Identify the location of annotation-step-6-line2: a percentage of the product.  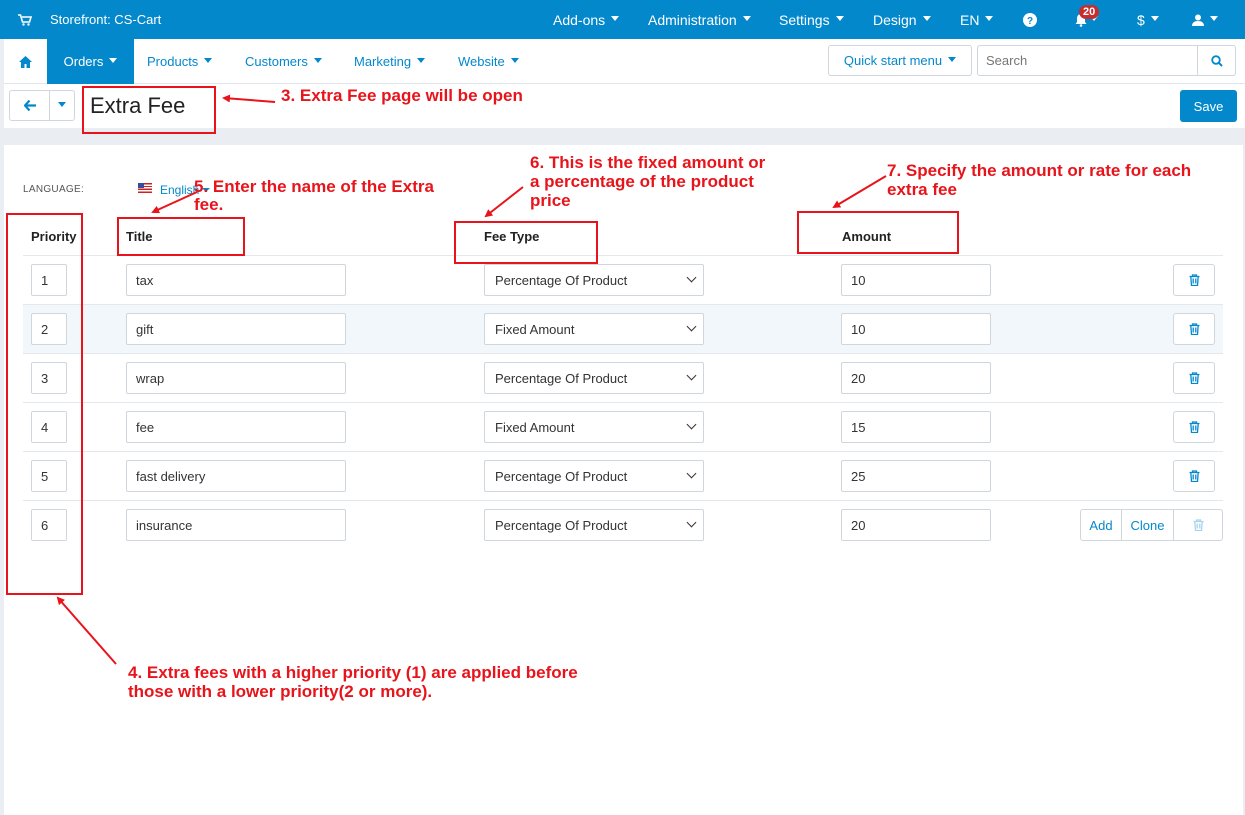
(642, 181).